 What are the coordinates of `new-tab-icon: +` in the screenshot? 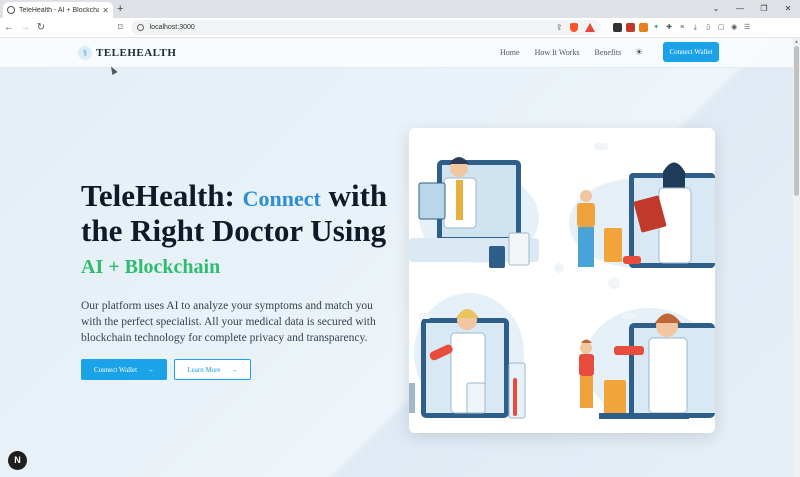 It's located at (120, 9).